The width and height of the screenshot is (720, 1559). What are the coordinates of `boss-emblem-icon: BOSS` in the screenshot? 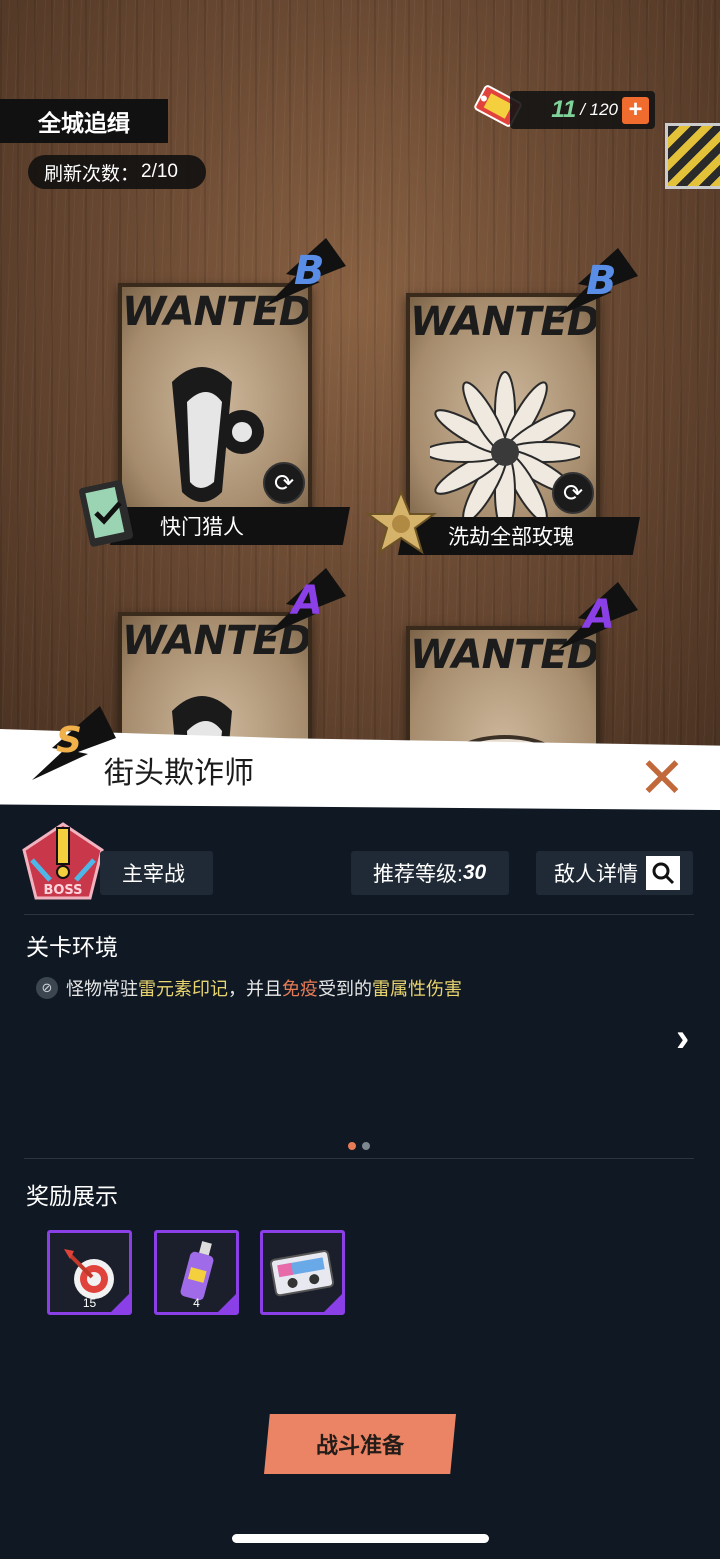 It's located at (63, 861).